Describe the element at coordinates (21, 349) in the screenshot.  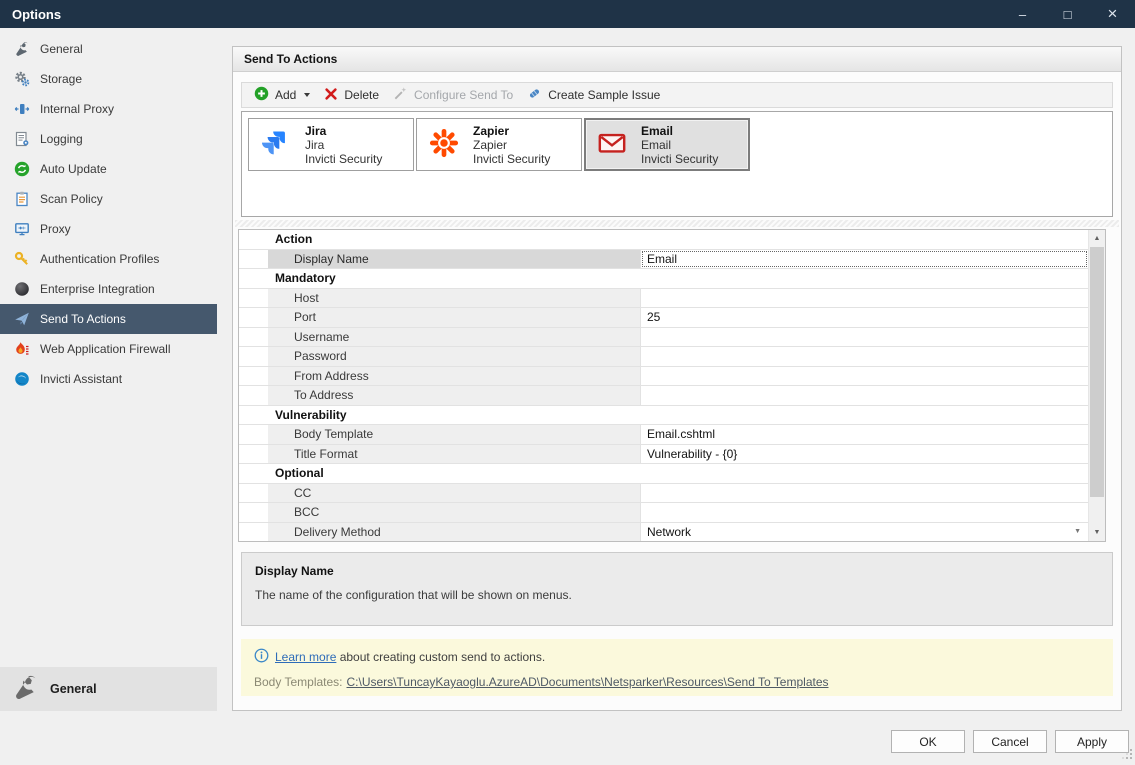
I see `flame-icon` at that location.